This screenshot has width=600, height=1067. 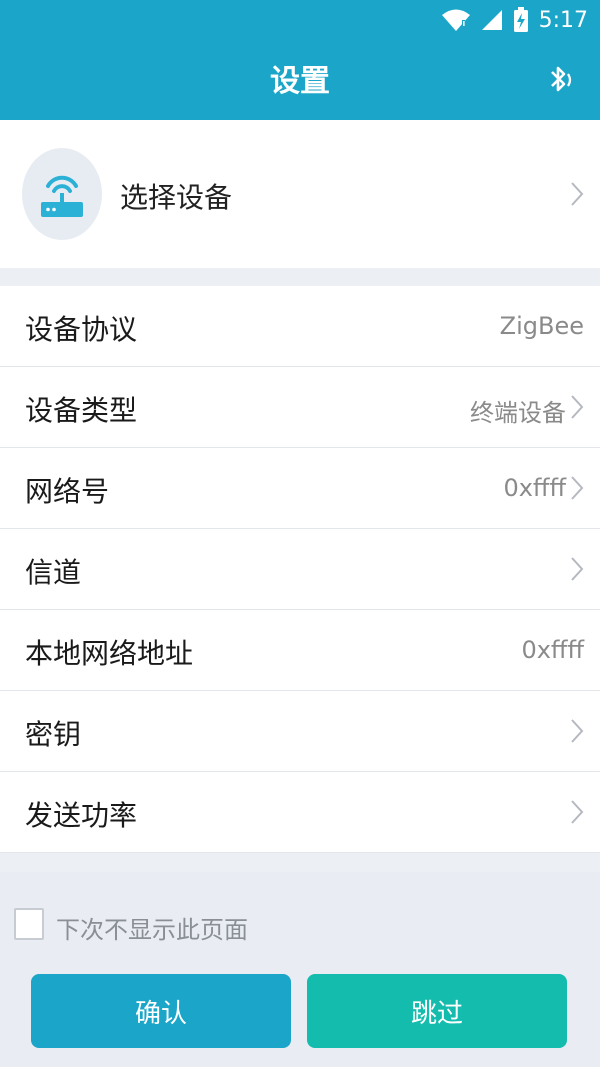 I want to click on status-icons: 5:17, so click(x=514, y=20).